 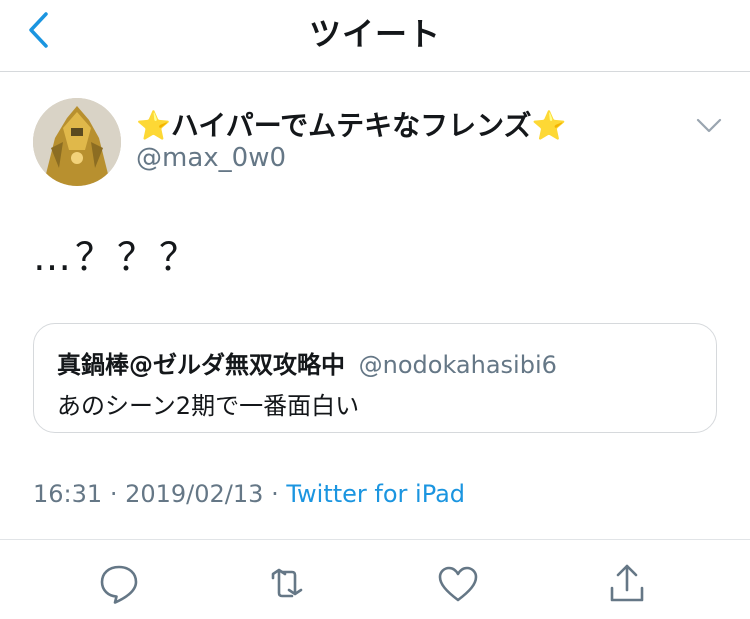 I want to click on avatar, so click(x=77, y=142).